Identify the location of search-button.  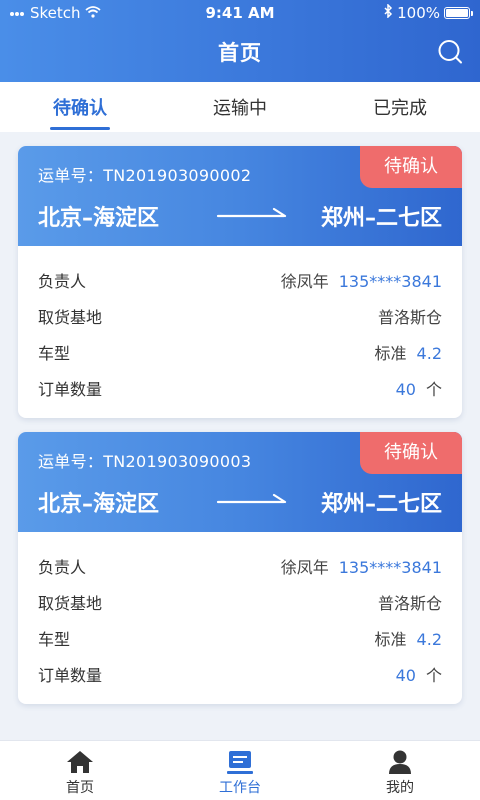
(450, 52).